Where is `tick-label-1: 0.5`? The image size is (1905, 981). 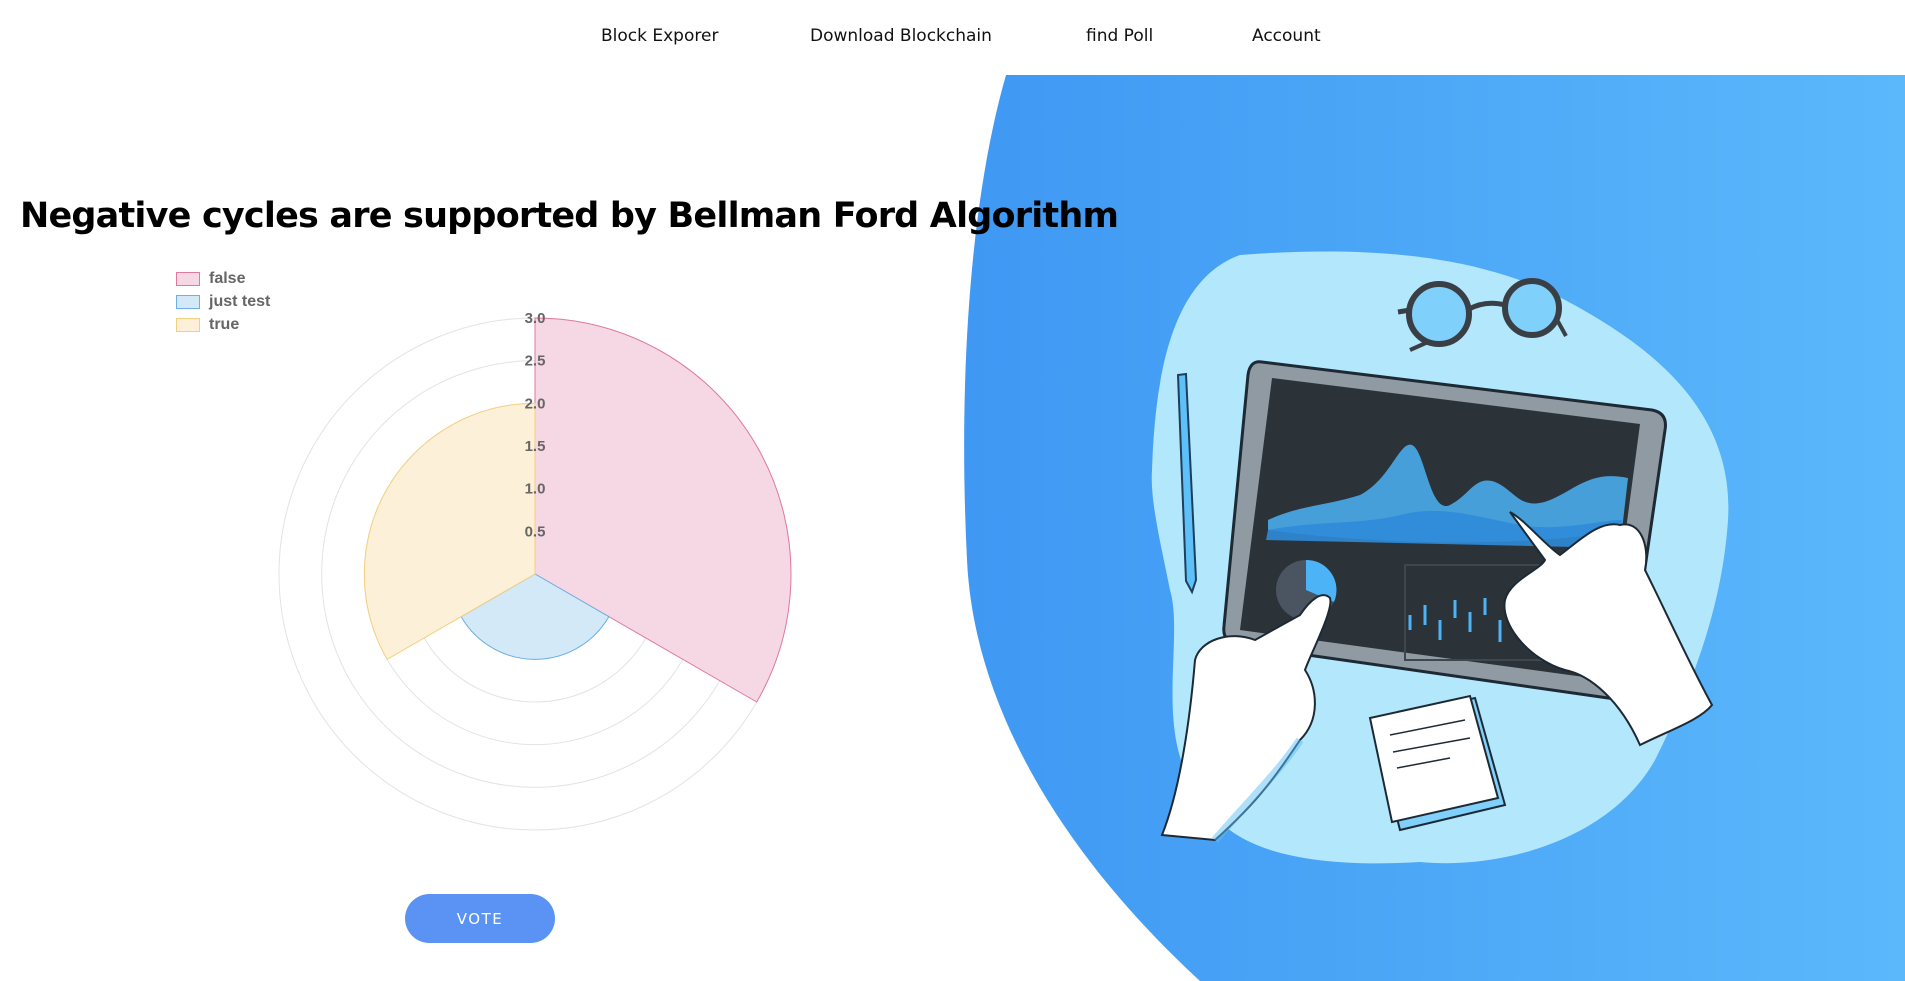
tick-label-1: 0.5 is located at coordinates (535, 531).